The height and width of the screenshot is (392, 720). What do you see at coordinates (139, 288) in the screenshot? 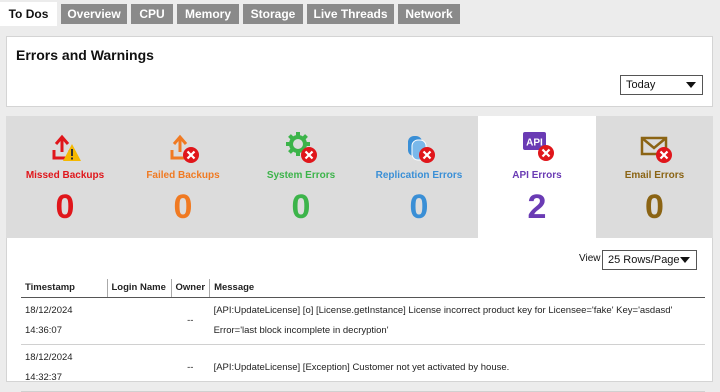
I see `column-header-login-name: Login Name` at bounding box center [139, 288].